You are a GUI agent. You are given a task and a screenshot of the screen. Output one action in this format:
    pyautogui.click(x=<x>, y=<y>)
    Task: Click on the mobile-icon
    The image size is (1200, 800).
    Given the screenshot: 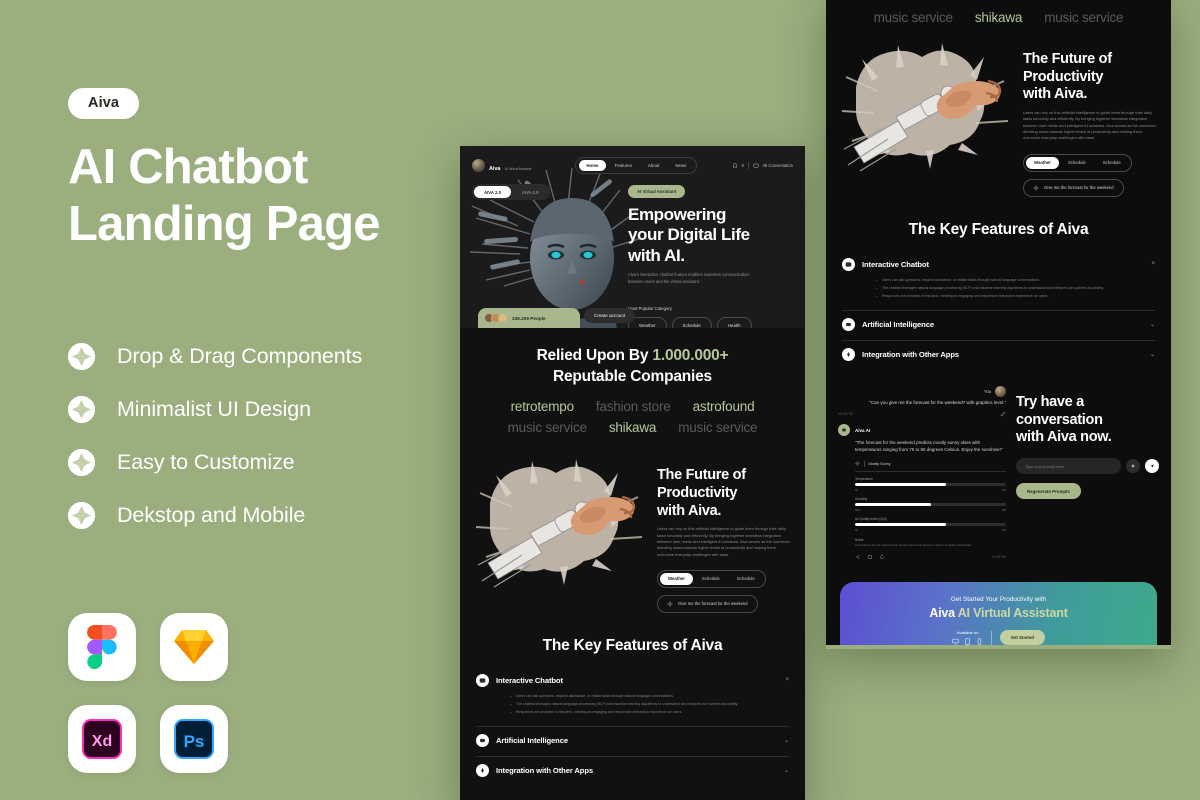 What is the action you would take?
    pyautogui.click(x=979, y=641)
    